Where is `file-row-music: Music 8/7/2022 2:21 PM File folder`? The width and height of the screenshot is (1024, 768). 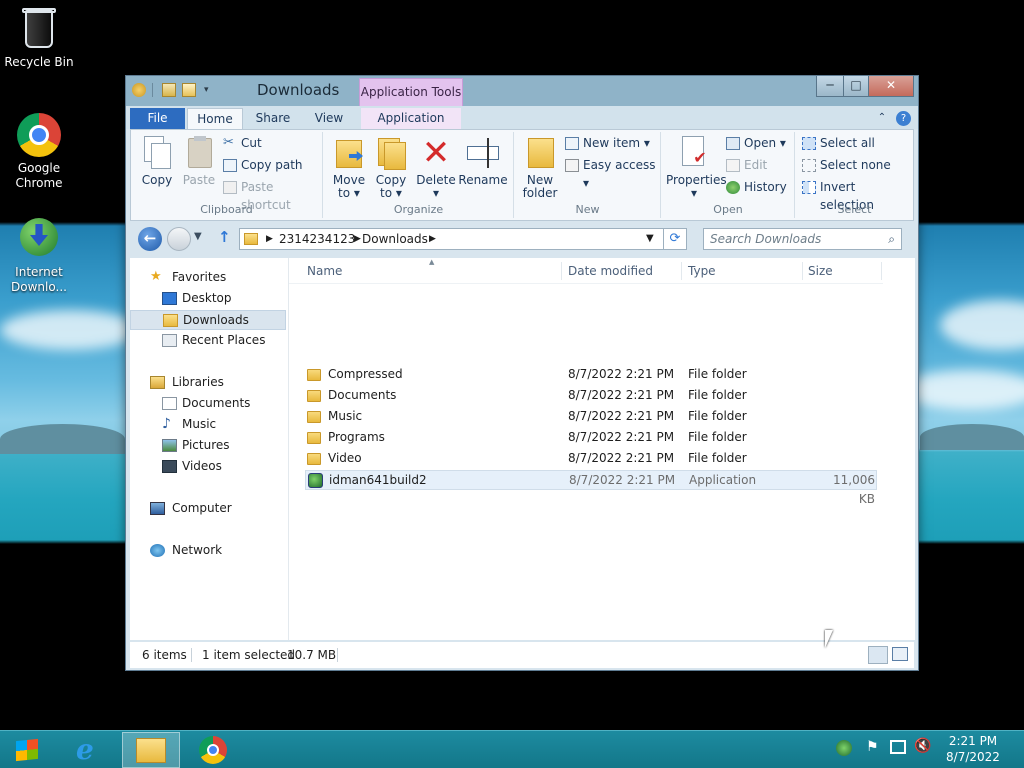 file-row-music: Music 8/7/2022 2:21 PM File folder is located at coordinates (591, 417).